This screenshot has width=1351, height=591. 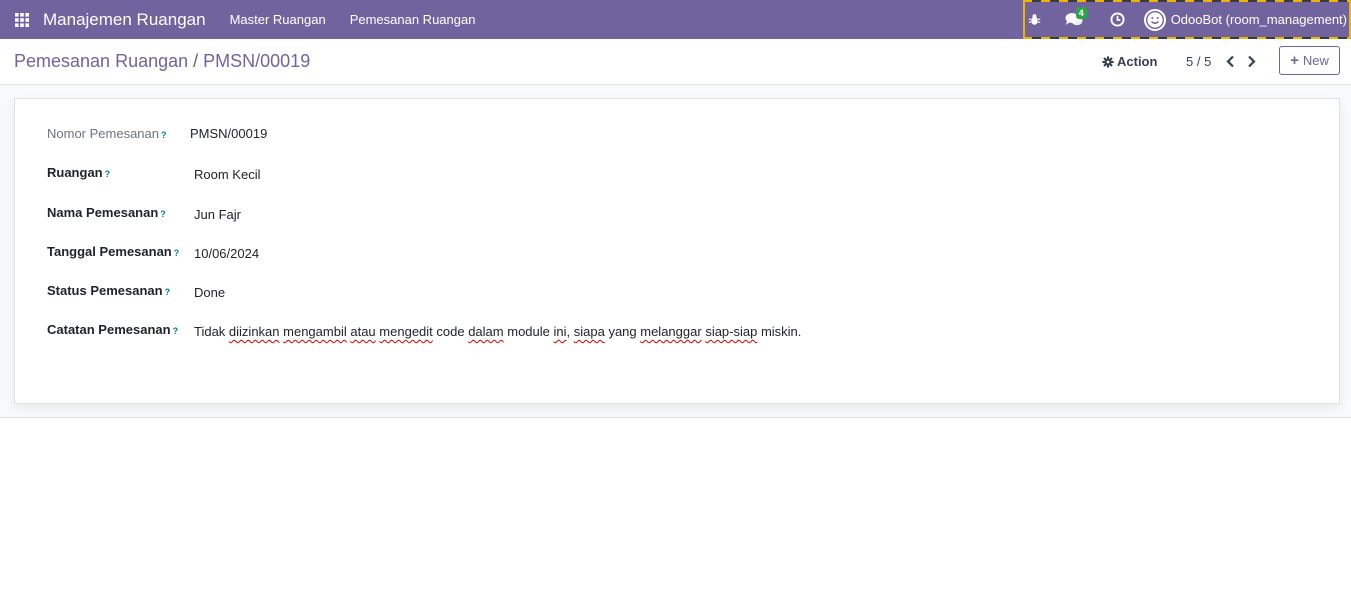 What do you see at coordinates (103, 133) in the screenshot?
I see `label-nomor-pemesanan: Nomor Pemesanan` at bounding box center [103, 133].